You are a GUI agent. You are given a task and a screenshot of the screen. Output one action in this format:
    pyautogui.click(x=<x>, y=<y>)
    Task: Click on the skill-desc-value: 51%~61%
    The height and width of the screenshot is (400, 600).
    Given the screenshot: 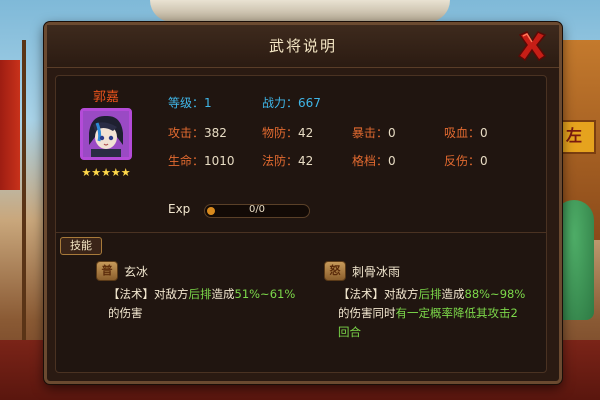 What is the action you would take?
    pyautogui.click(x=265, y=294)
    